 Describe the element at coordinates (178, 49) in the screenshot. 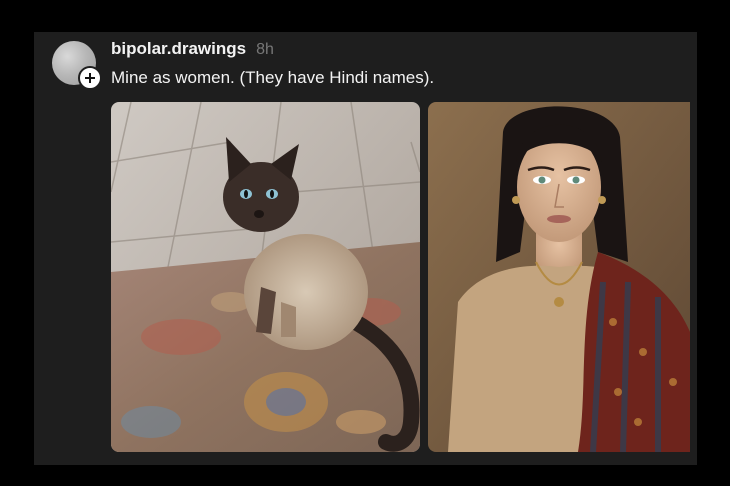

I see `username-link: bipolar.drawings` at that location.